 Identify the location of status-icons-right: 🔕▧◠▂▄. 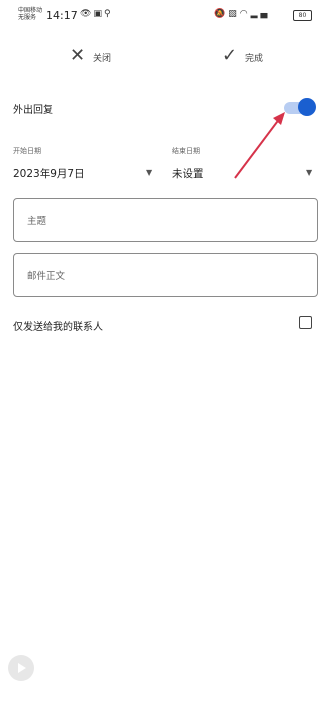
(242, 14).